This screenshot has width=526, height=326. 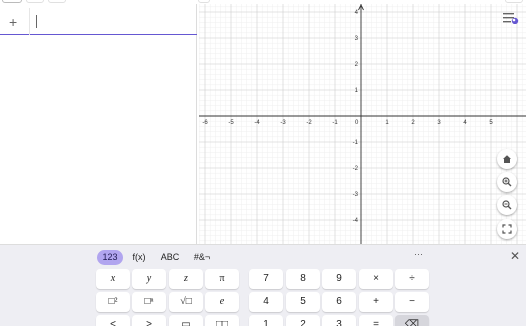 What do you see at coordinates (507, 182) in the screenshot?
I see `zoom-in-icon` at bounding box center [507, 182].